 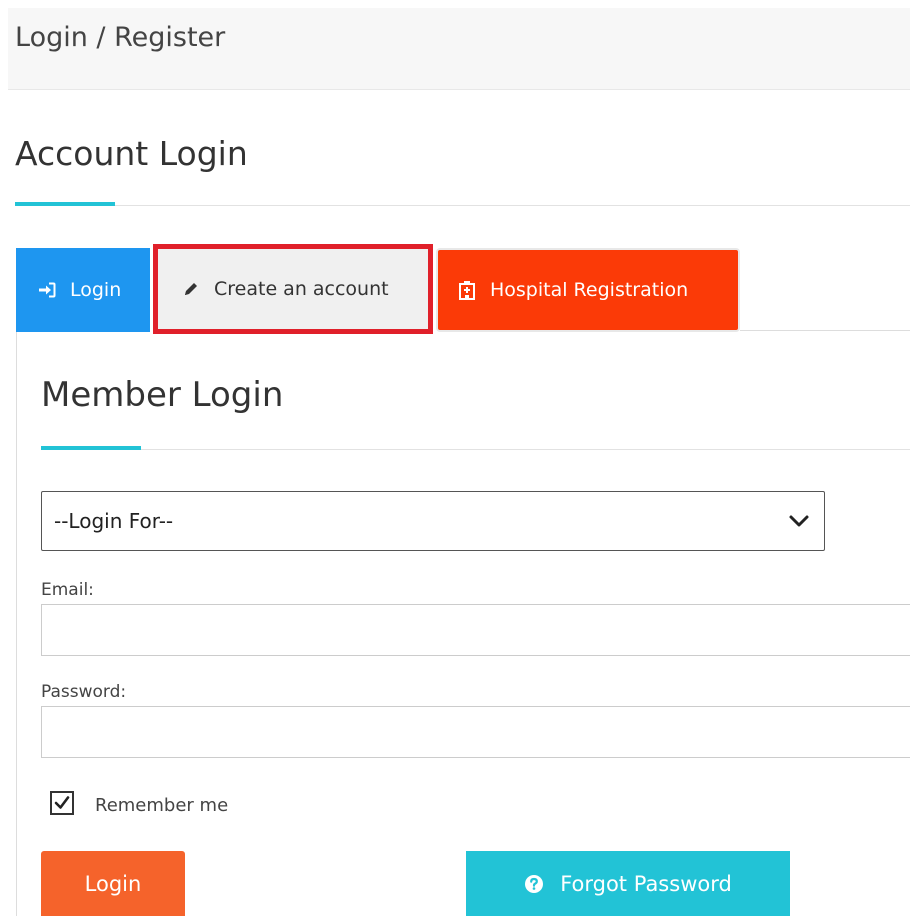 What do you see at coordinates (475, 630) in the screenshot?
I see `email-field` at bounding box center [475, 630].